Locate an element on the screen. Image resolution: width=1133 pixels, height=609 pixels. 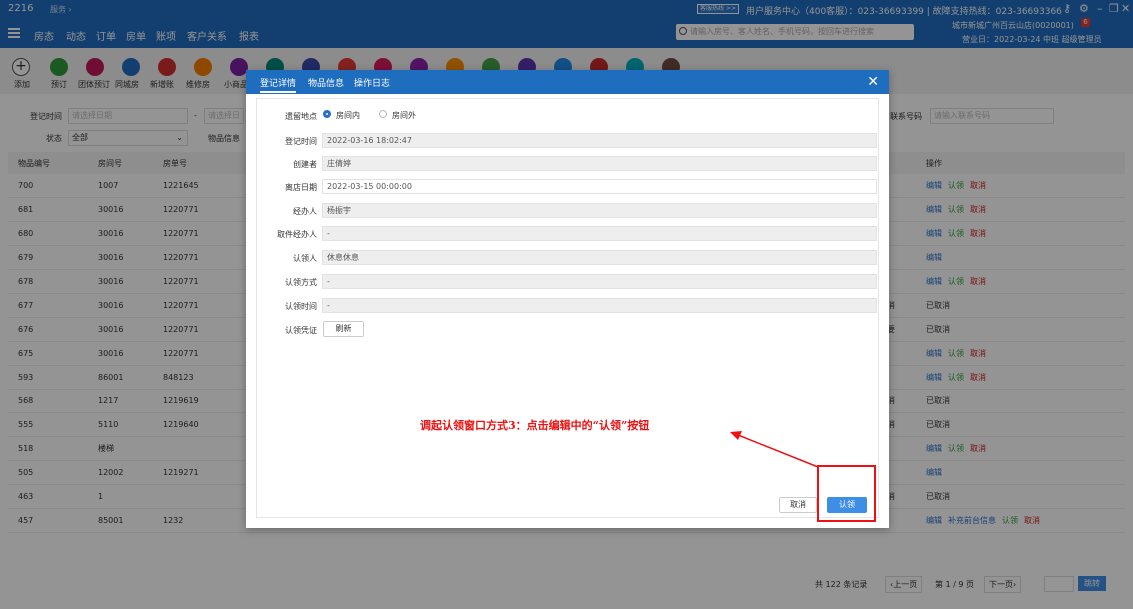
annotation-arrow is located at coordinates (774, 449).